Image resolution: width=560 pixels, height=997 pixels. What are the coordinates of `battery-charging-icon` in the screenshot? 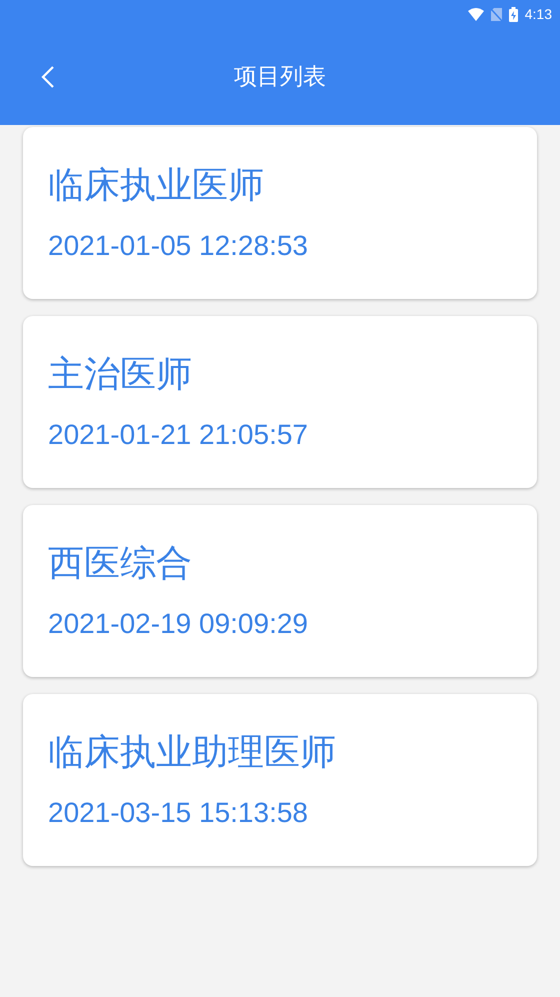 It's located at (513, 14).